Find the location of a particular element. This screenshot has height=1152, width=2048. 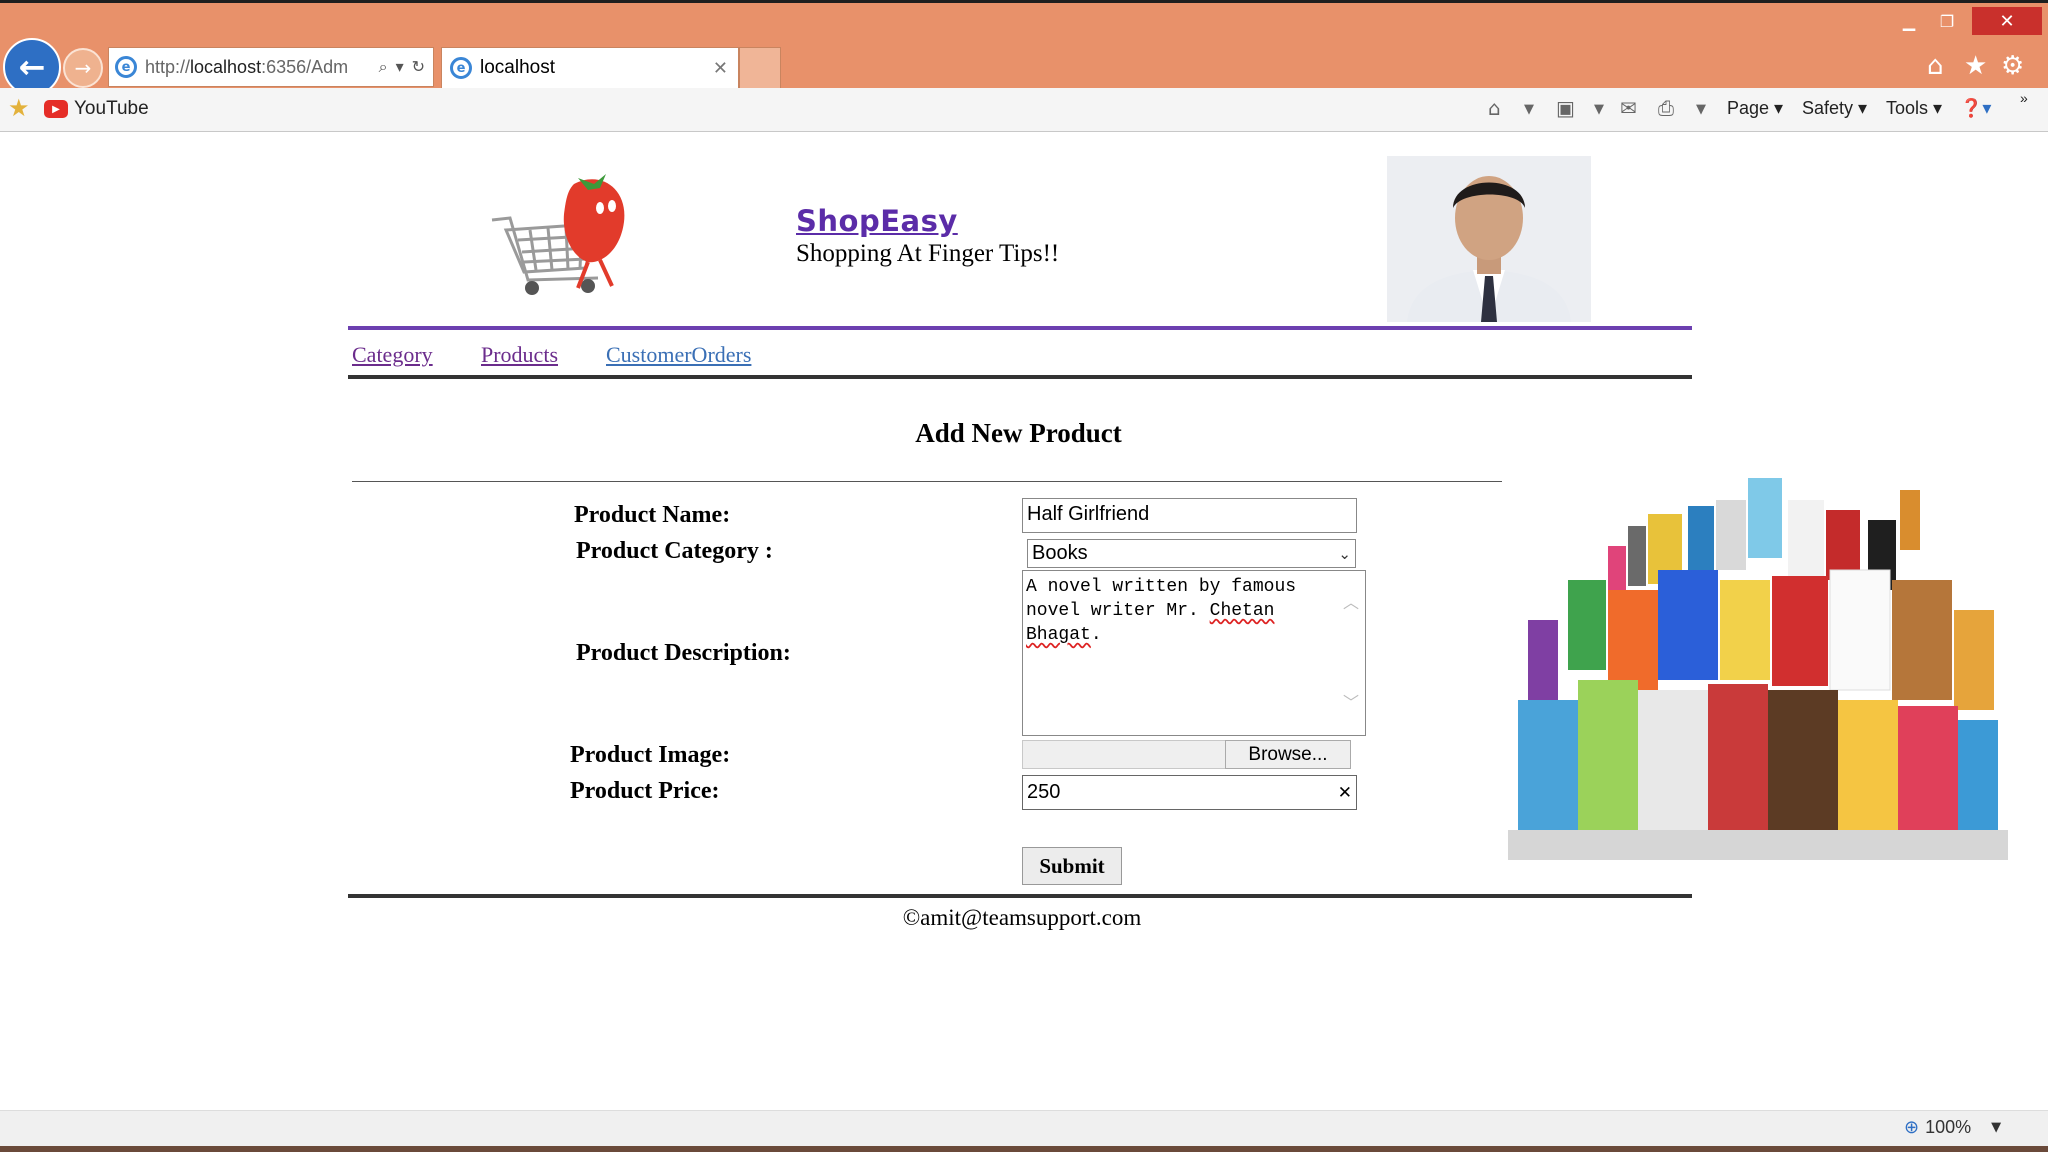

url-scheme: http:// is located at coordinates (168, 66).